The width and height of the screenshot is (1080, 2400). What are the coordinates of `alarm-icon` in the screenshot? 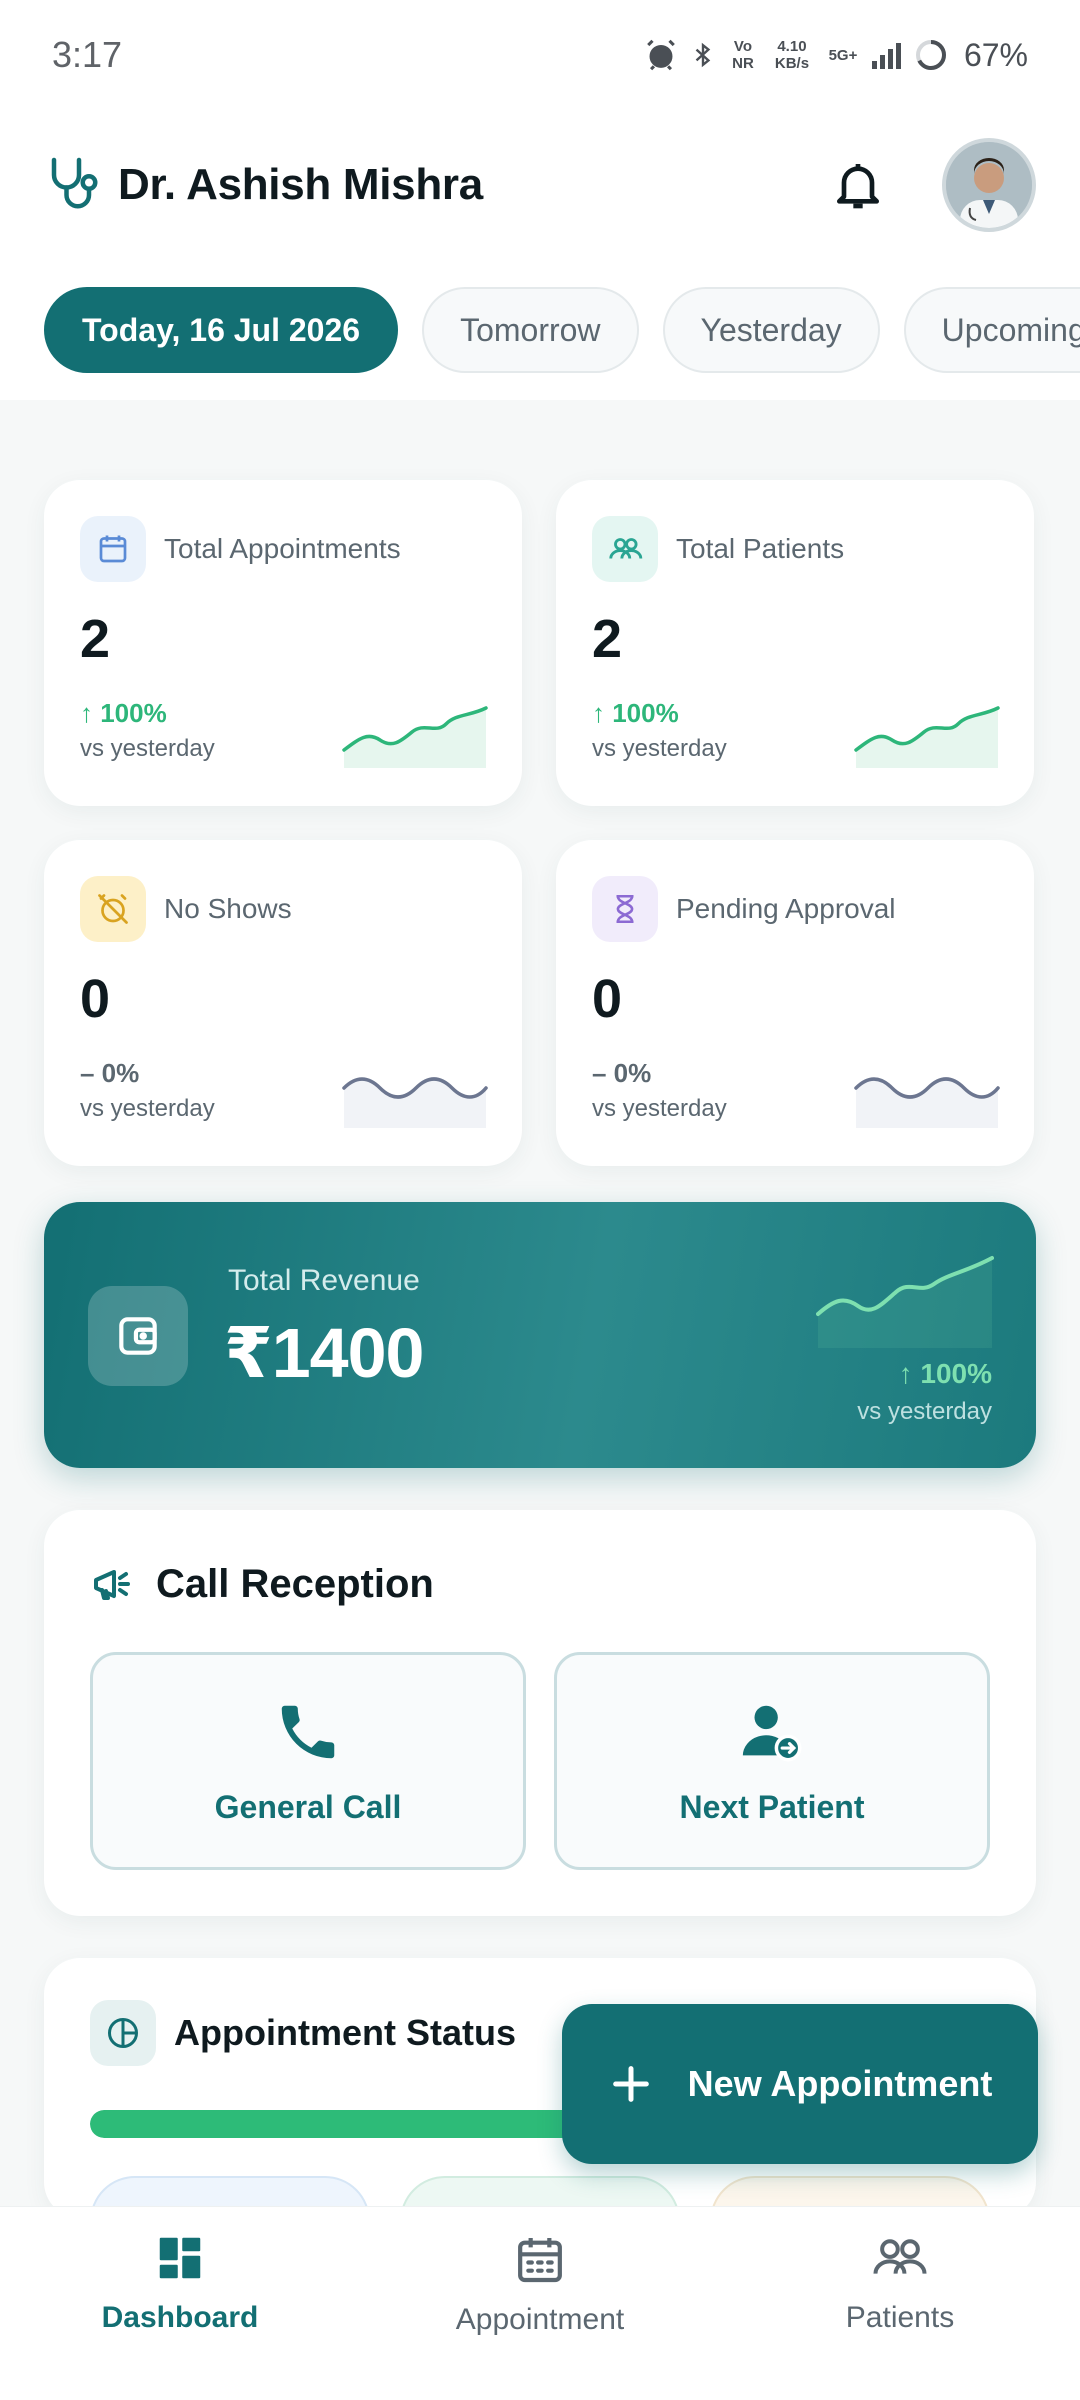 It's located at (661, 55).